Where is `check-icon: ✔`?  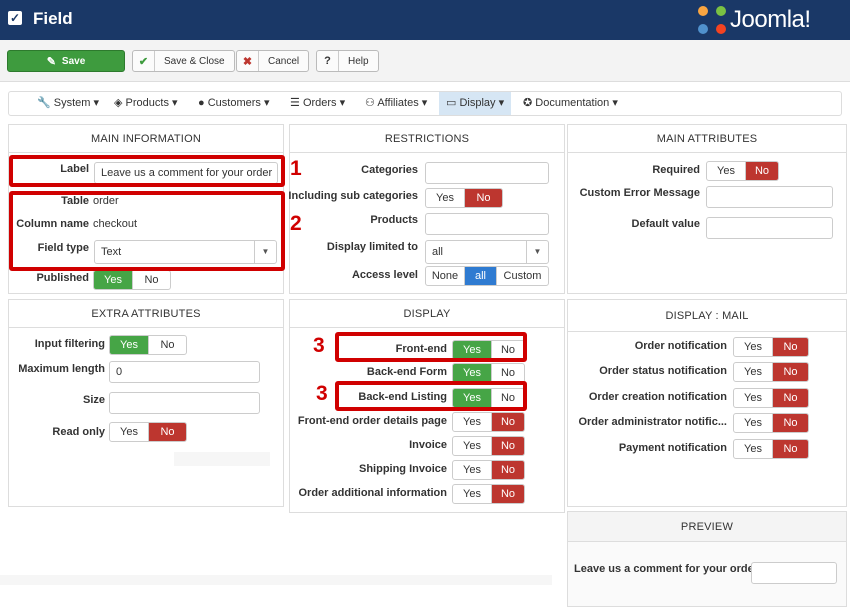
check-icon: ✔ is located at coordinates (144, 61).